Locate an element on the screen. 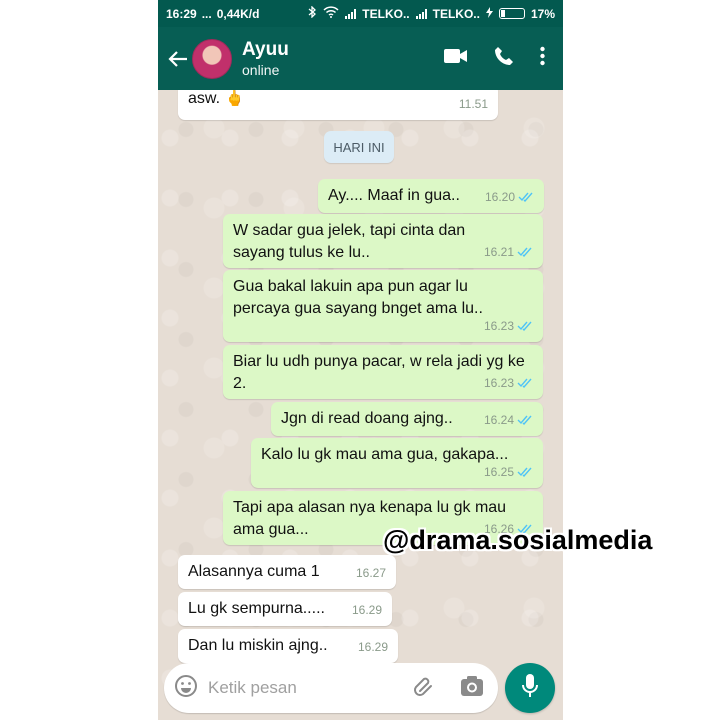 This screenshot has height=720, width=720. message-outgoing: Ay.... Maaf in gua.. 16.20 is located at coordinates (431, 196).